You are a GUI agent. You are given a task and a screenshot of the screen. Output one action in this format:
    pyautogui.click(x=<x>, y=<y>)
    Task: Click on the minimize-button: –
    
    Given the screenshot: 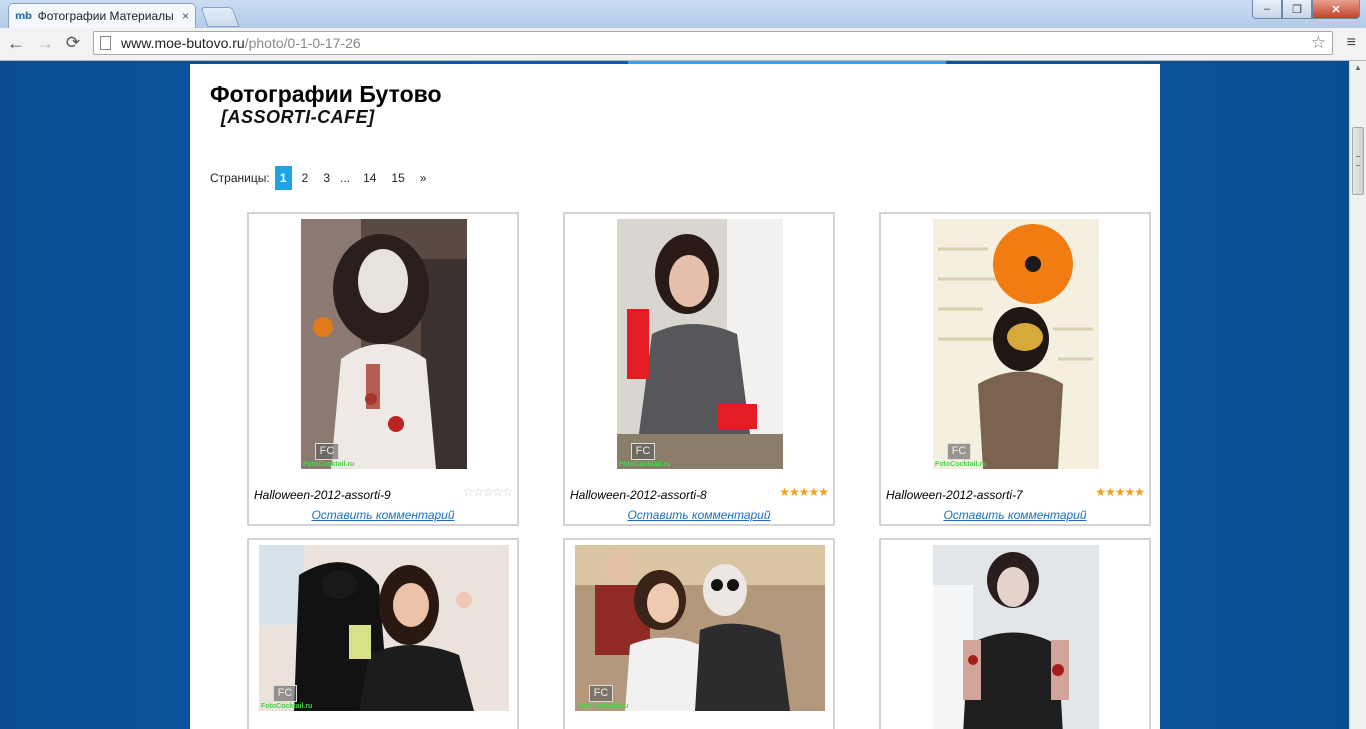 What is the action you would take?
    pyautogui.click(x=1267, y=9)
    